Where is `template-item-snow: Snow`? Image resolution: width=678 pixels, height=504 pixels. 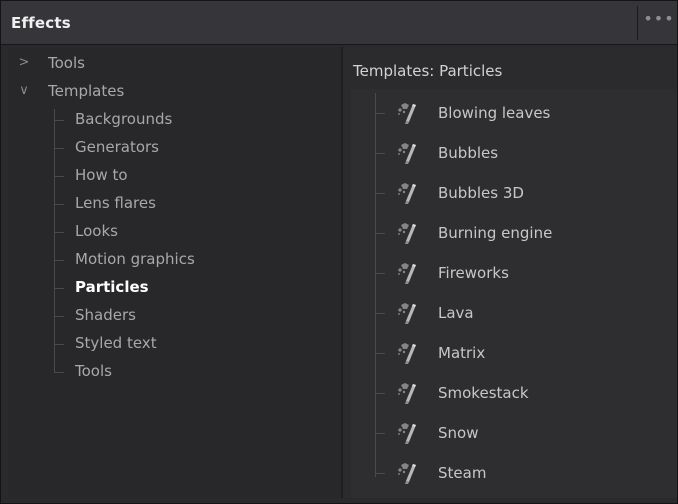 template-item-snow: Snow is located at coordinates (514, 433).